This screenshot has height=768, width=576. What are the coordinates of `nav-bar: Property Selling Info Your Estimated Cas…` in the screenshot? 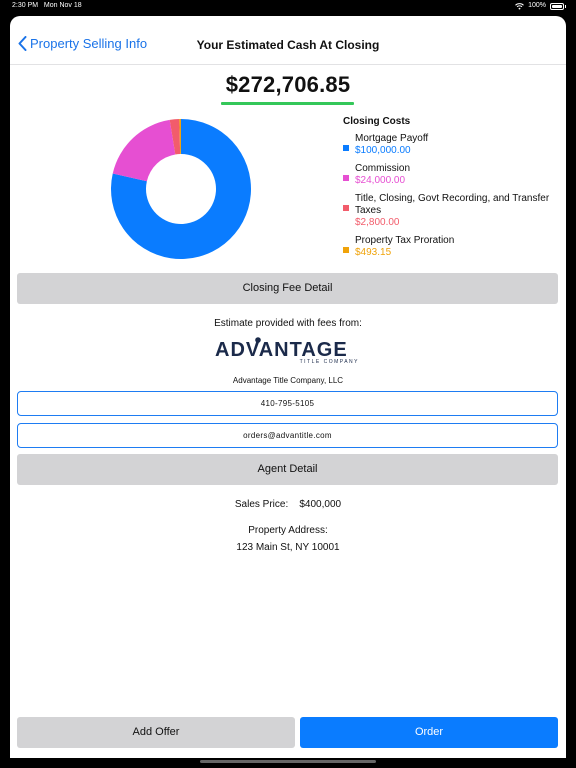 It's located at (288, 40).